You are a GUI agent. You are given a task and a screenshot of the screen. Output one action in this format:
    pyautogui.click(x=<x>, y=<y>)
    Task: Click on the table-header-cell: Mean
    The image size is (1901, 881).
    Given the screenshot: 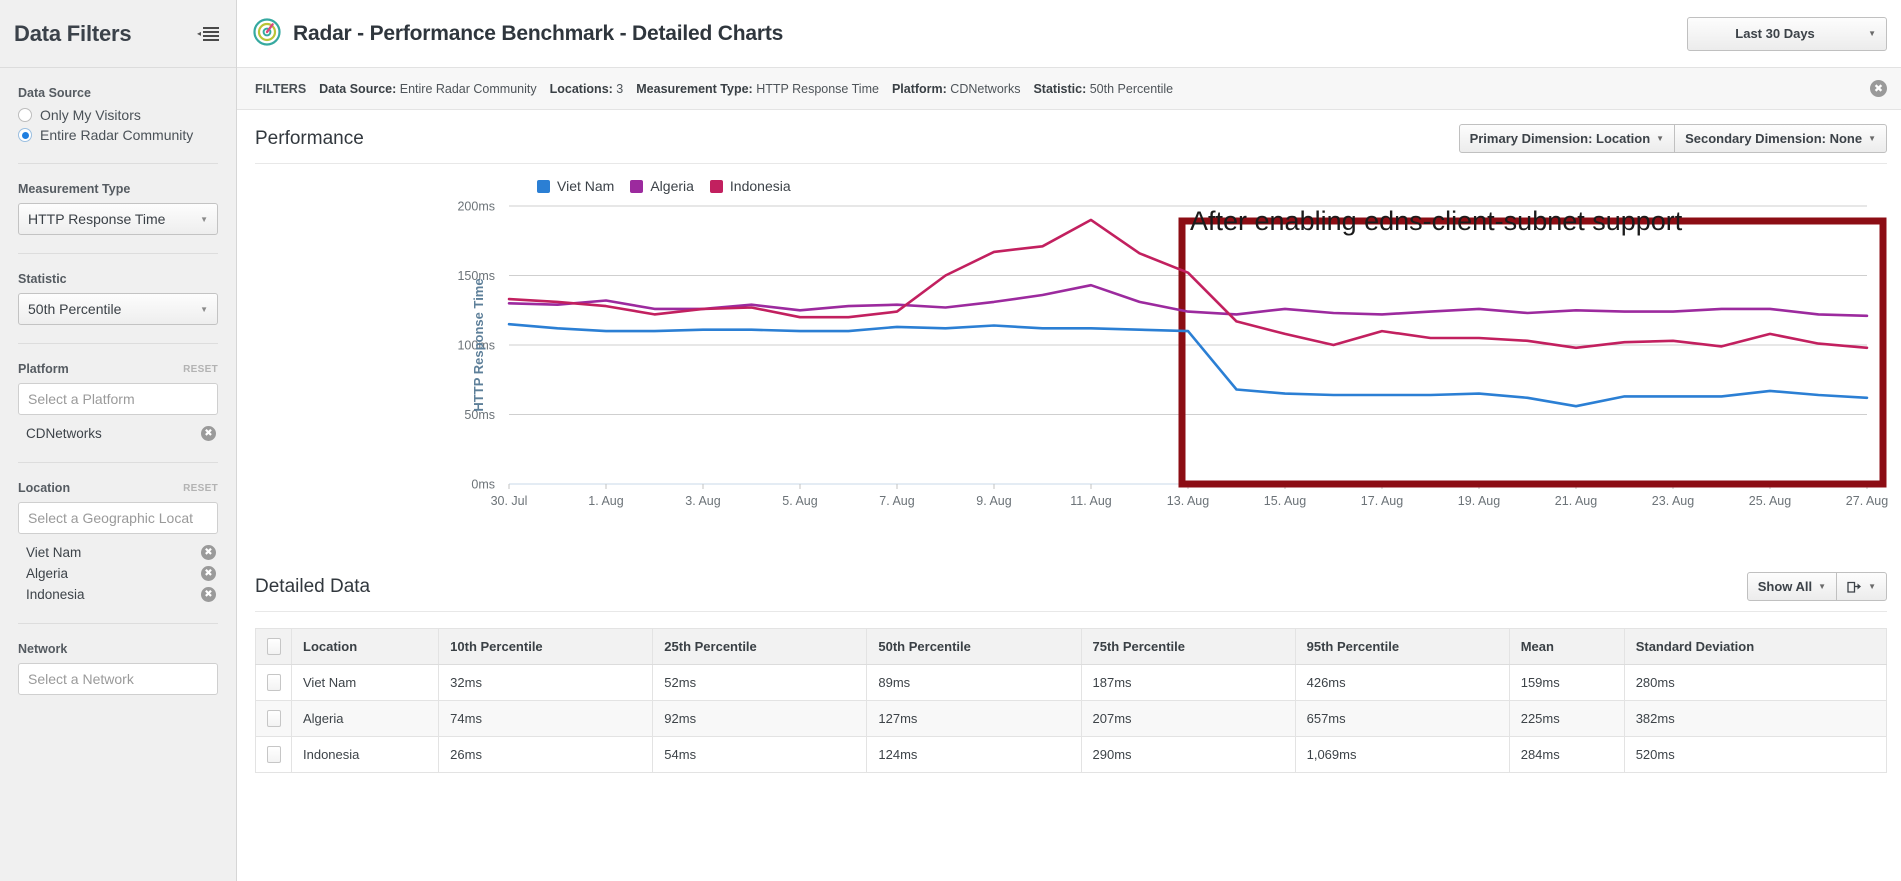 What is the action you would take?
    pyautogui.click(x=1566, y=646)
    